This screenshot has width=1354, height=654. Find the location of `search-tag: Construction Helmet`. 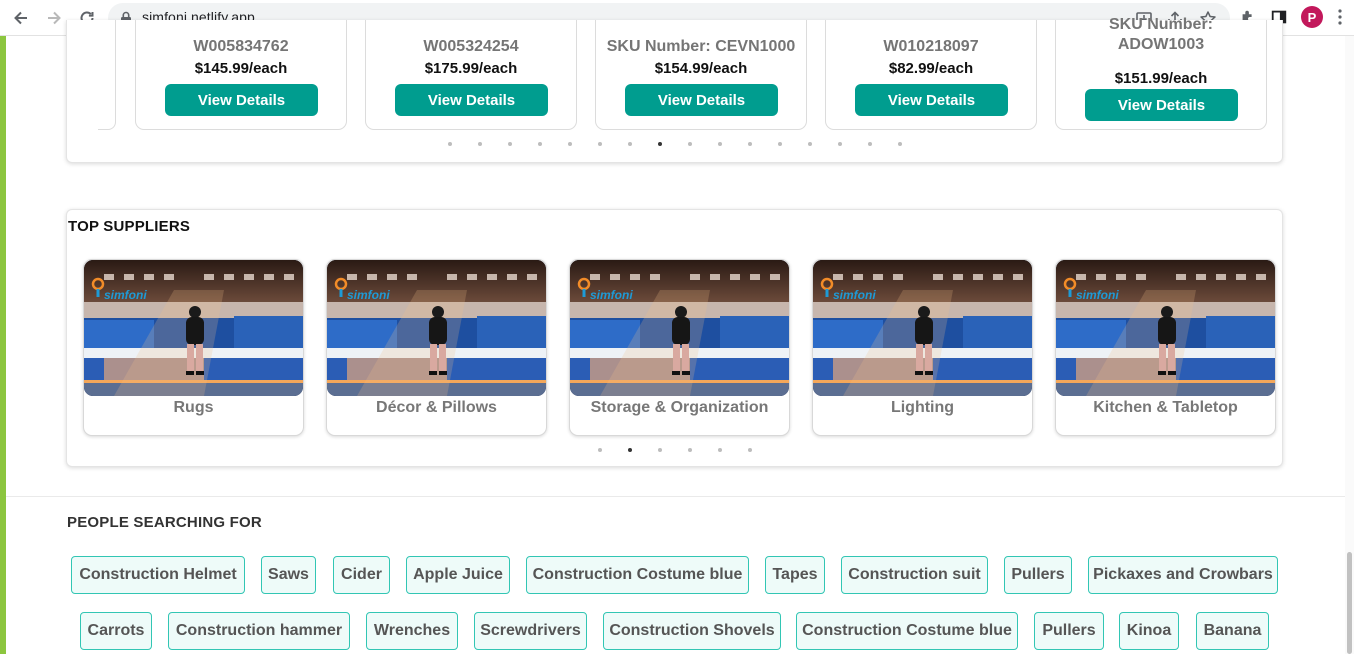

search-tag: Construction Helmet is located at coordinates (158, 575).